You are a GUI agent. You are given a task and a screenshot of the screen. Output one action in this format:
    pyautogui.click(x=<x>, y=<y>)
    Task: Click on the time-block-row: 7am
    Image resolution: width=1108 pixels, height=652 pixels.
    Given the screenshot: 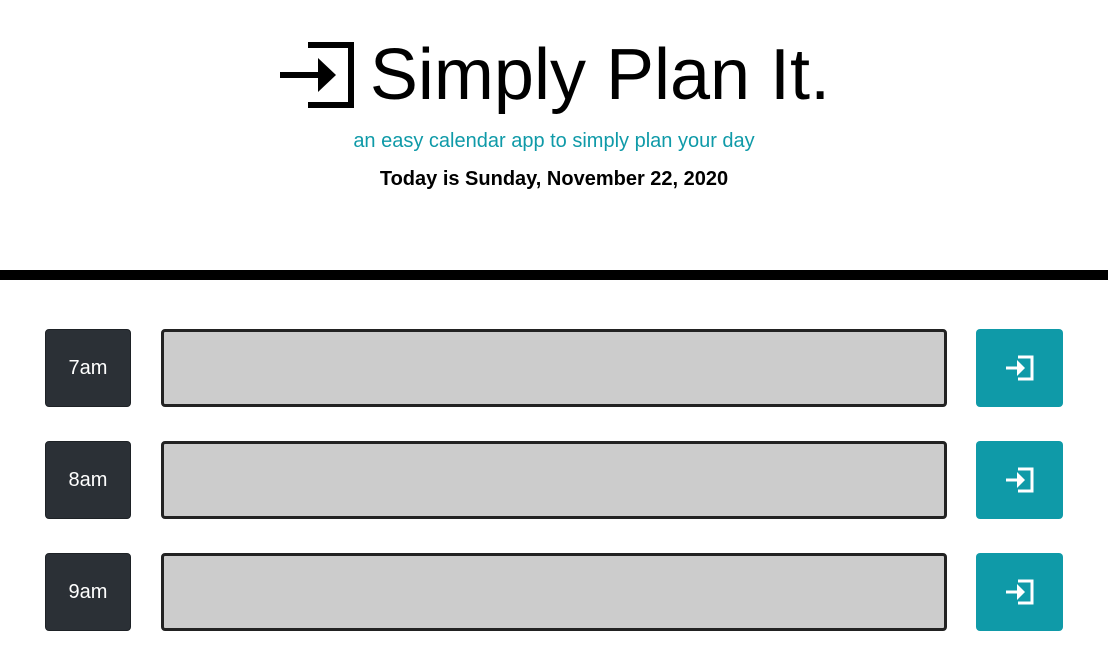 What is the action you would take?
    pyautogui.click(x=554, y=368)
    